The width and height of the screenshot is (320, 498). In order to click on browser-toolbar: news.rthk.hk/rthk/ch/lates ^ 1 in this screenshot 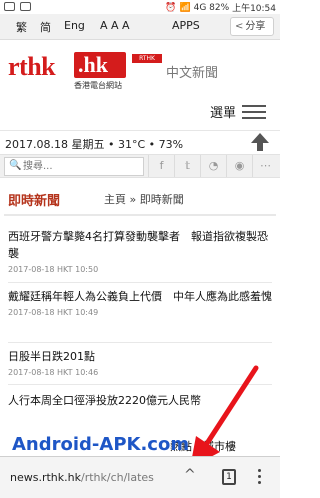, I will do `click(140, 477)`.